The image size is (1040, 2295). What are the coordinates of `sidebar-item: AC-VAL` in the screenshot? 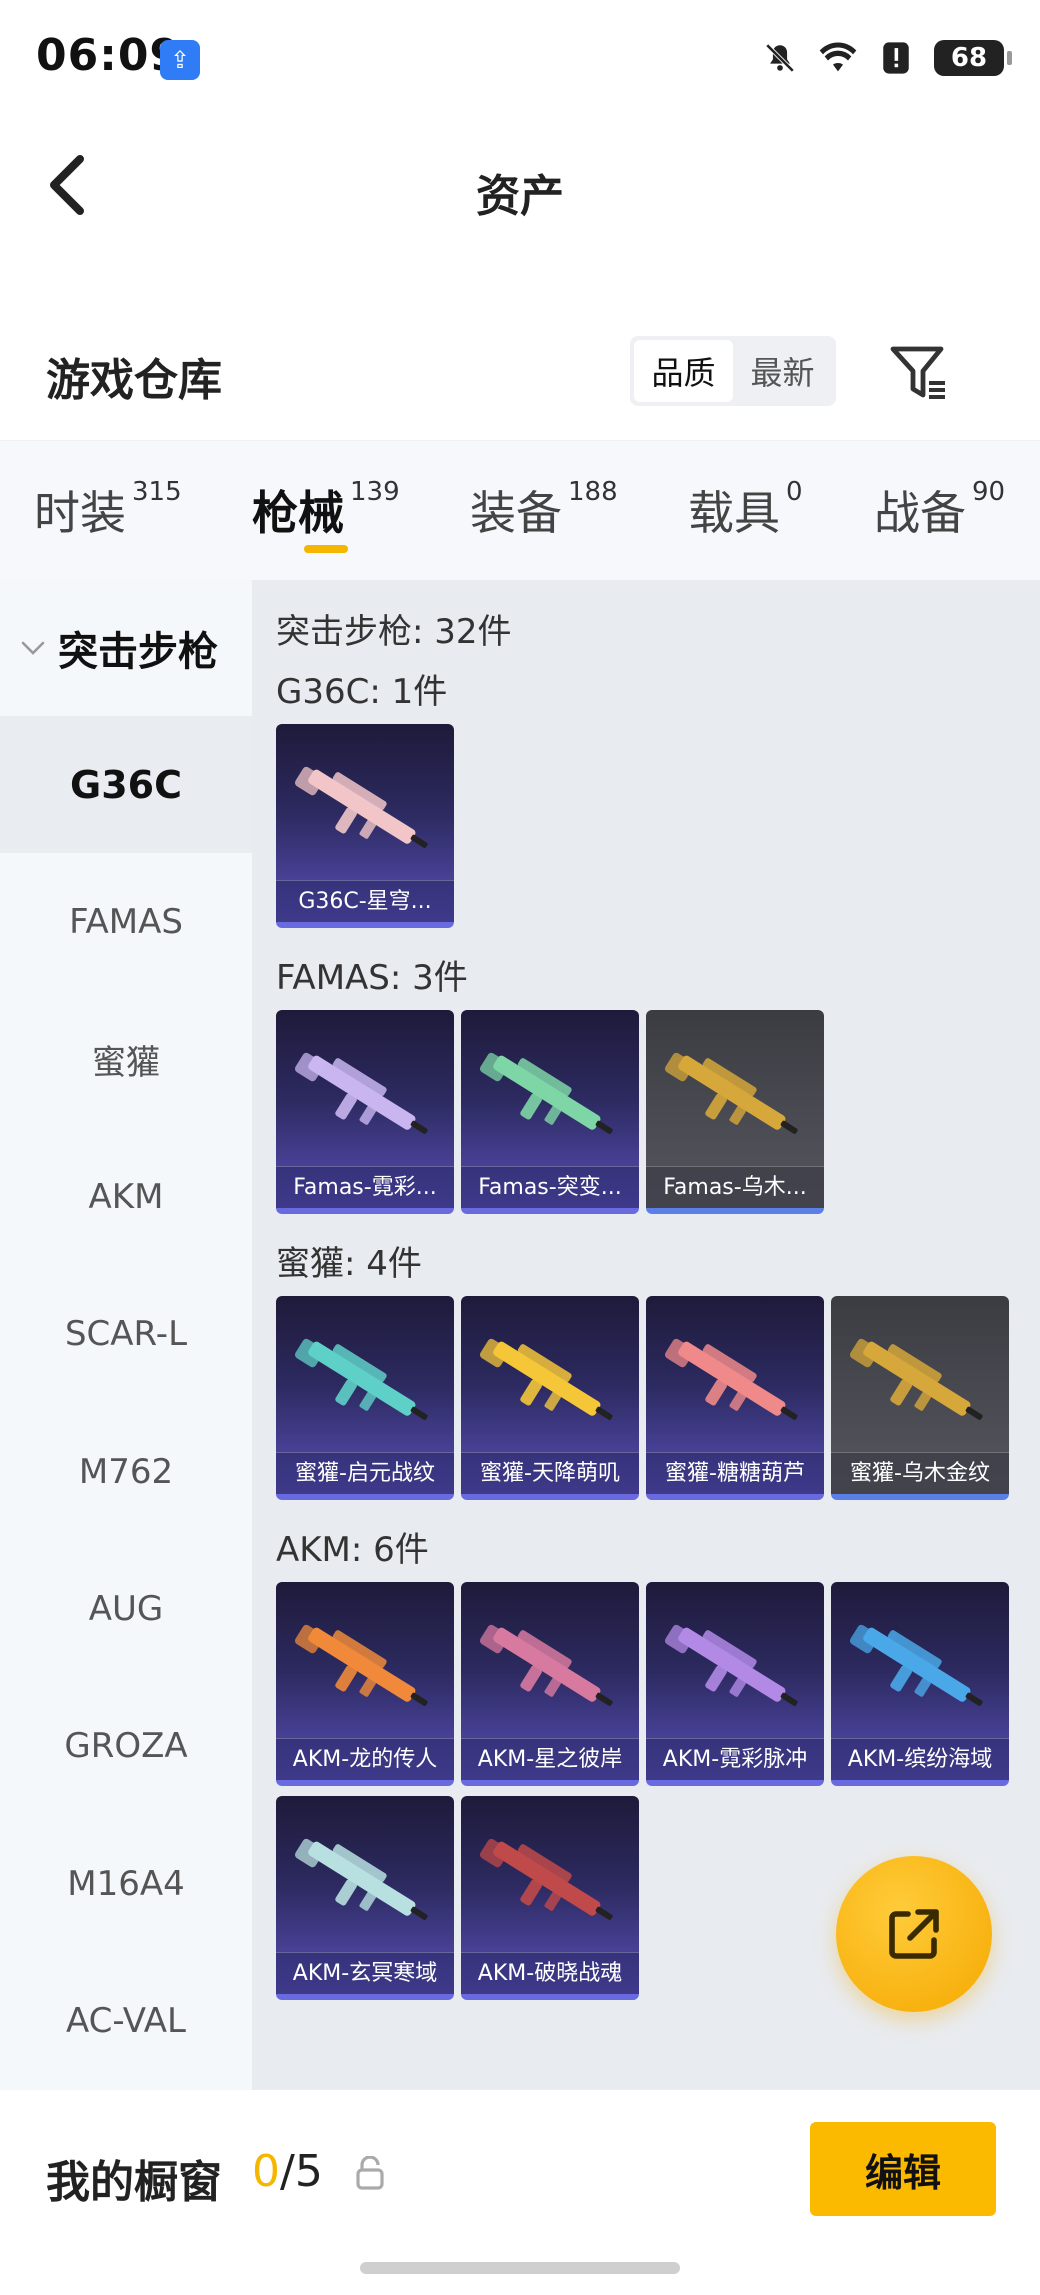 It's located at (126, 2021).